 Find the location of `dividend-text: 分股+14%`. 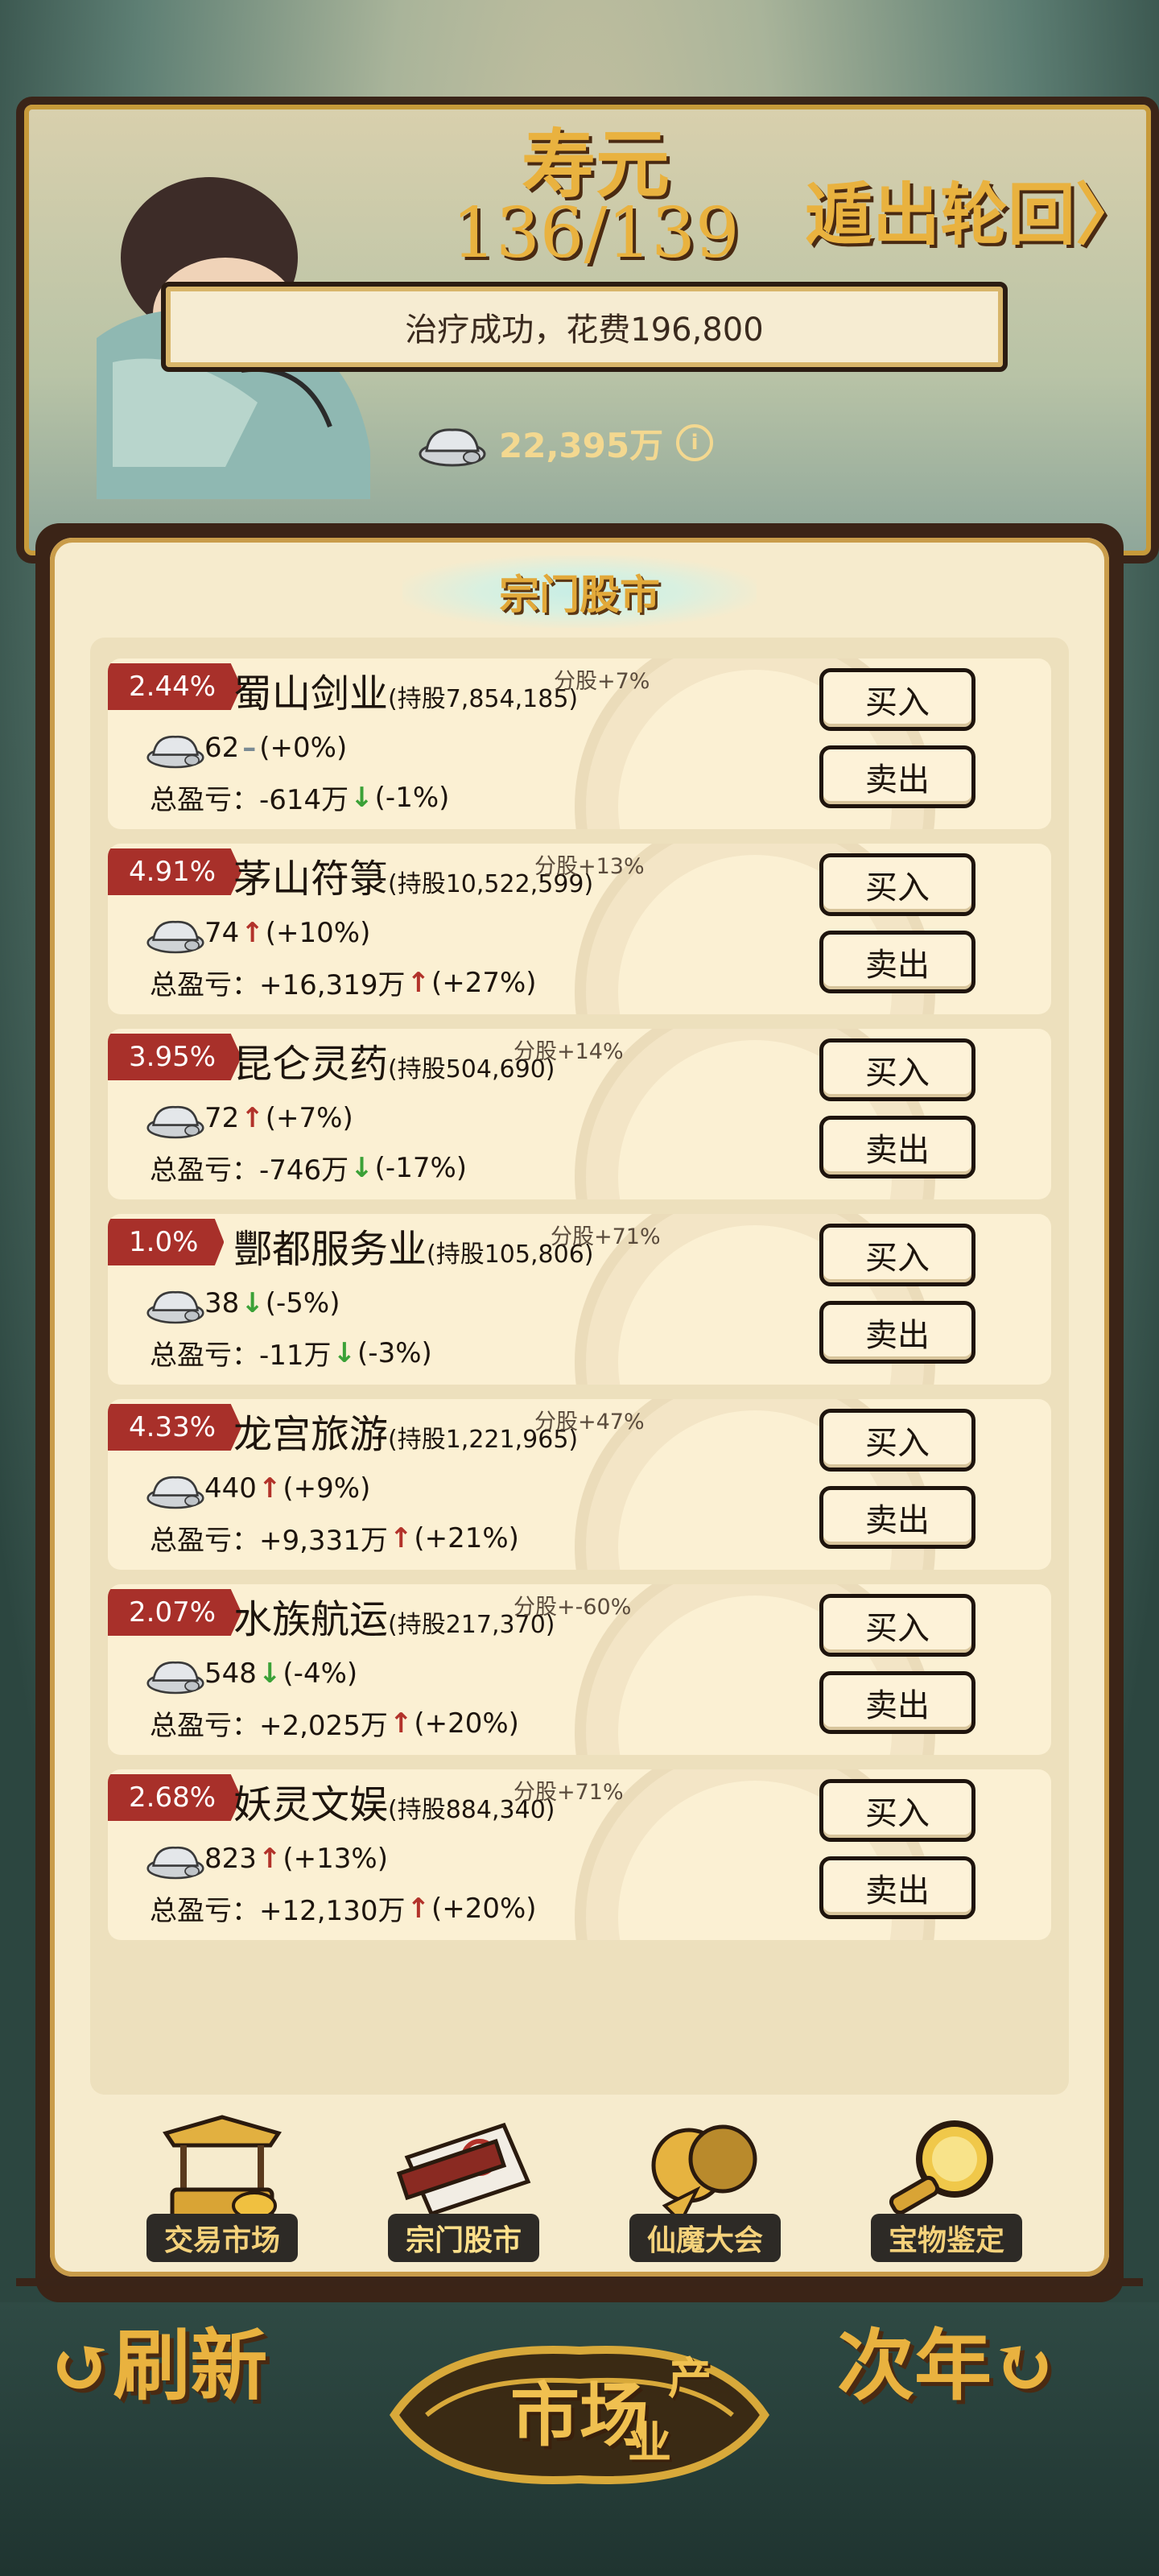

dividend-text: 分股+14% is located at coordinates (569, 1051).